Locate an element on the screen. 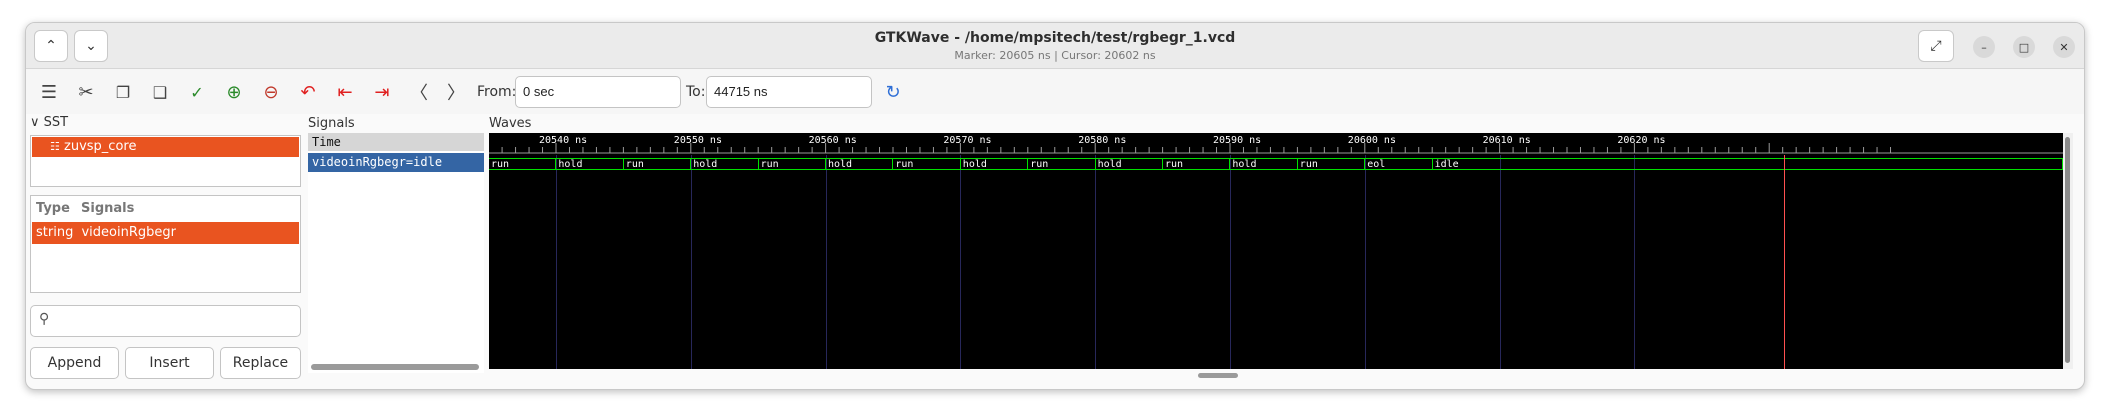  ruler-label: 20540 ns is located at coordinates (563, 140).